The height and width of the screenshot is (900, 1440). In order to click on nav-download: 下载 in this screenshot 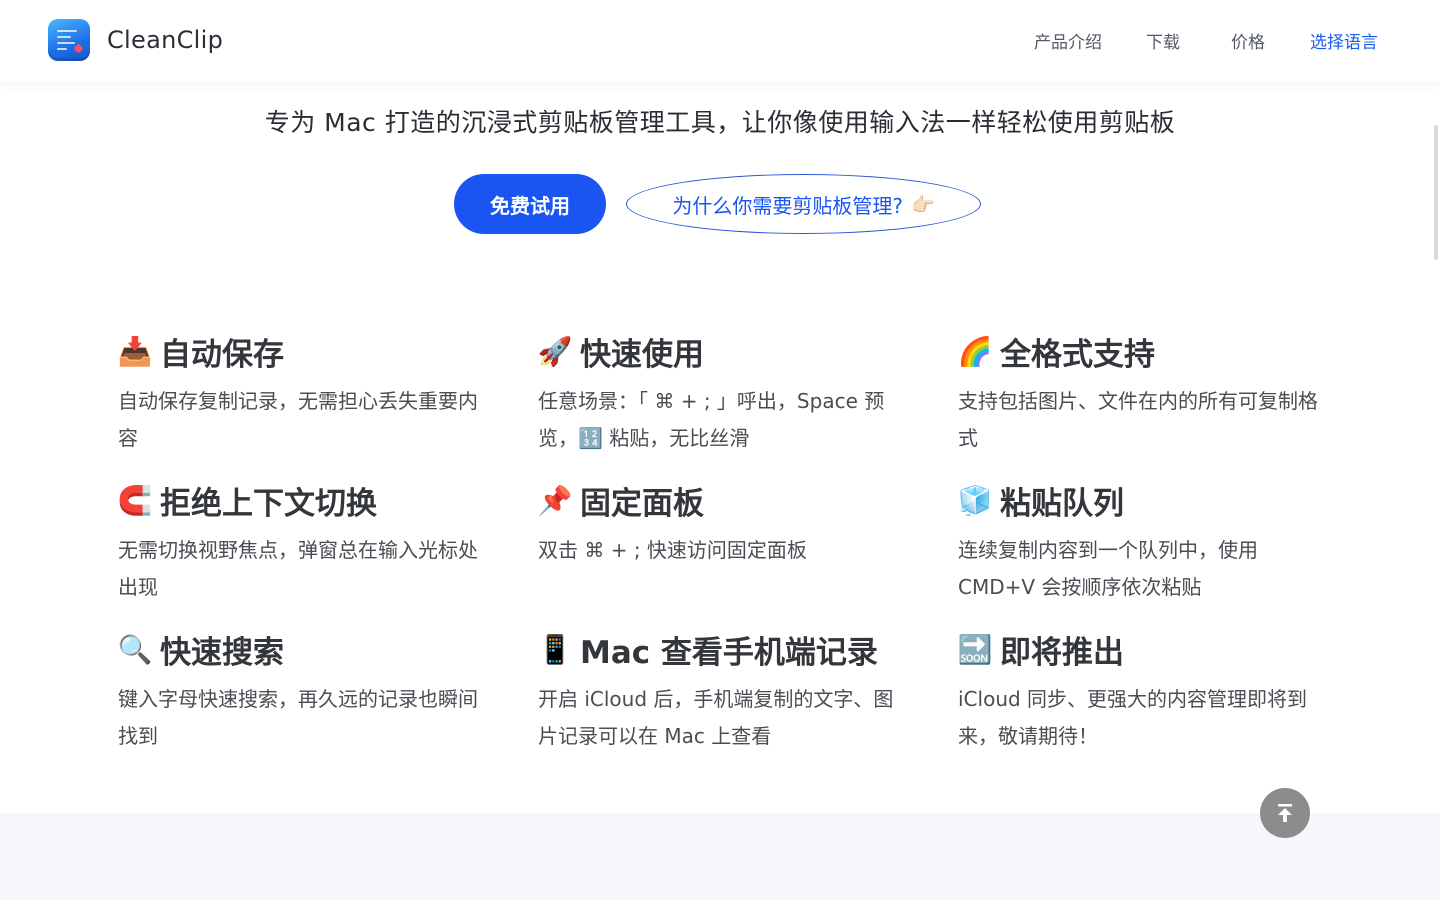, I will do `click(1163, 40)`.